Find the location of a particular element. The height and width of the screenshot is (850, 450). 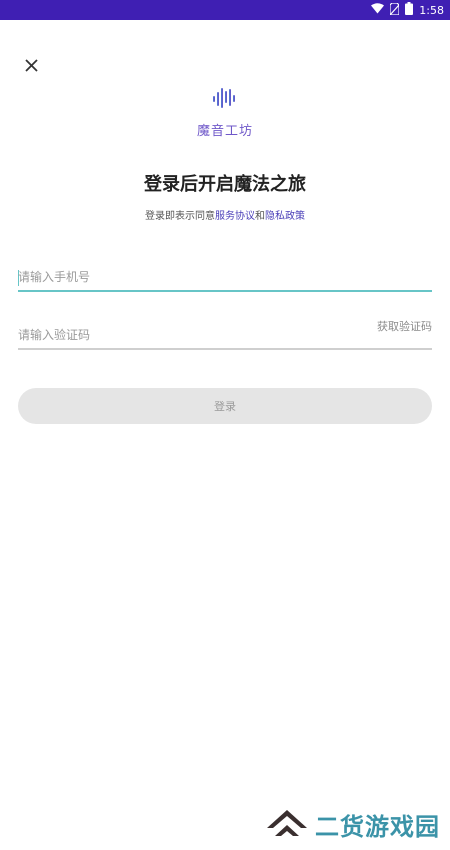

service-agreement-link: 服务协议 is located at coordinates (235, 216).